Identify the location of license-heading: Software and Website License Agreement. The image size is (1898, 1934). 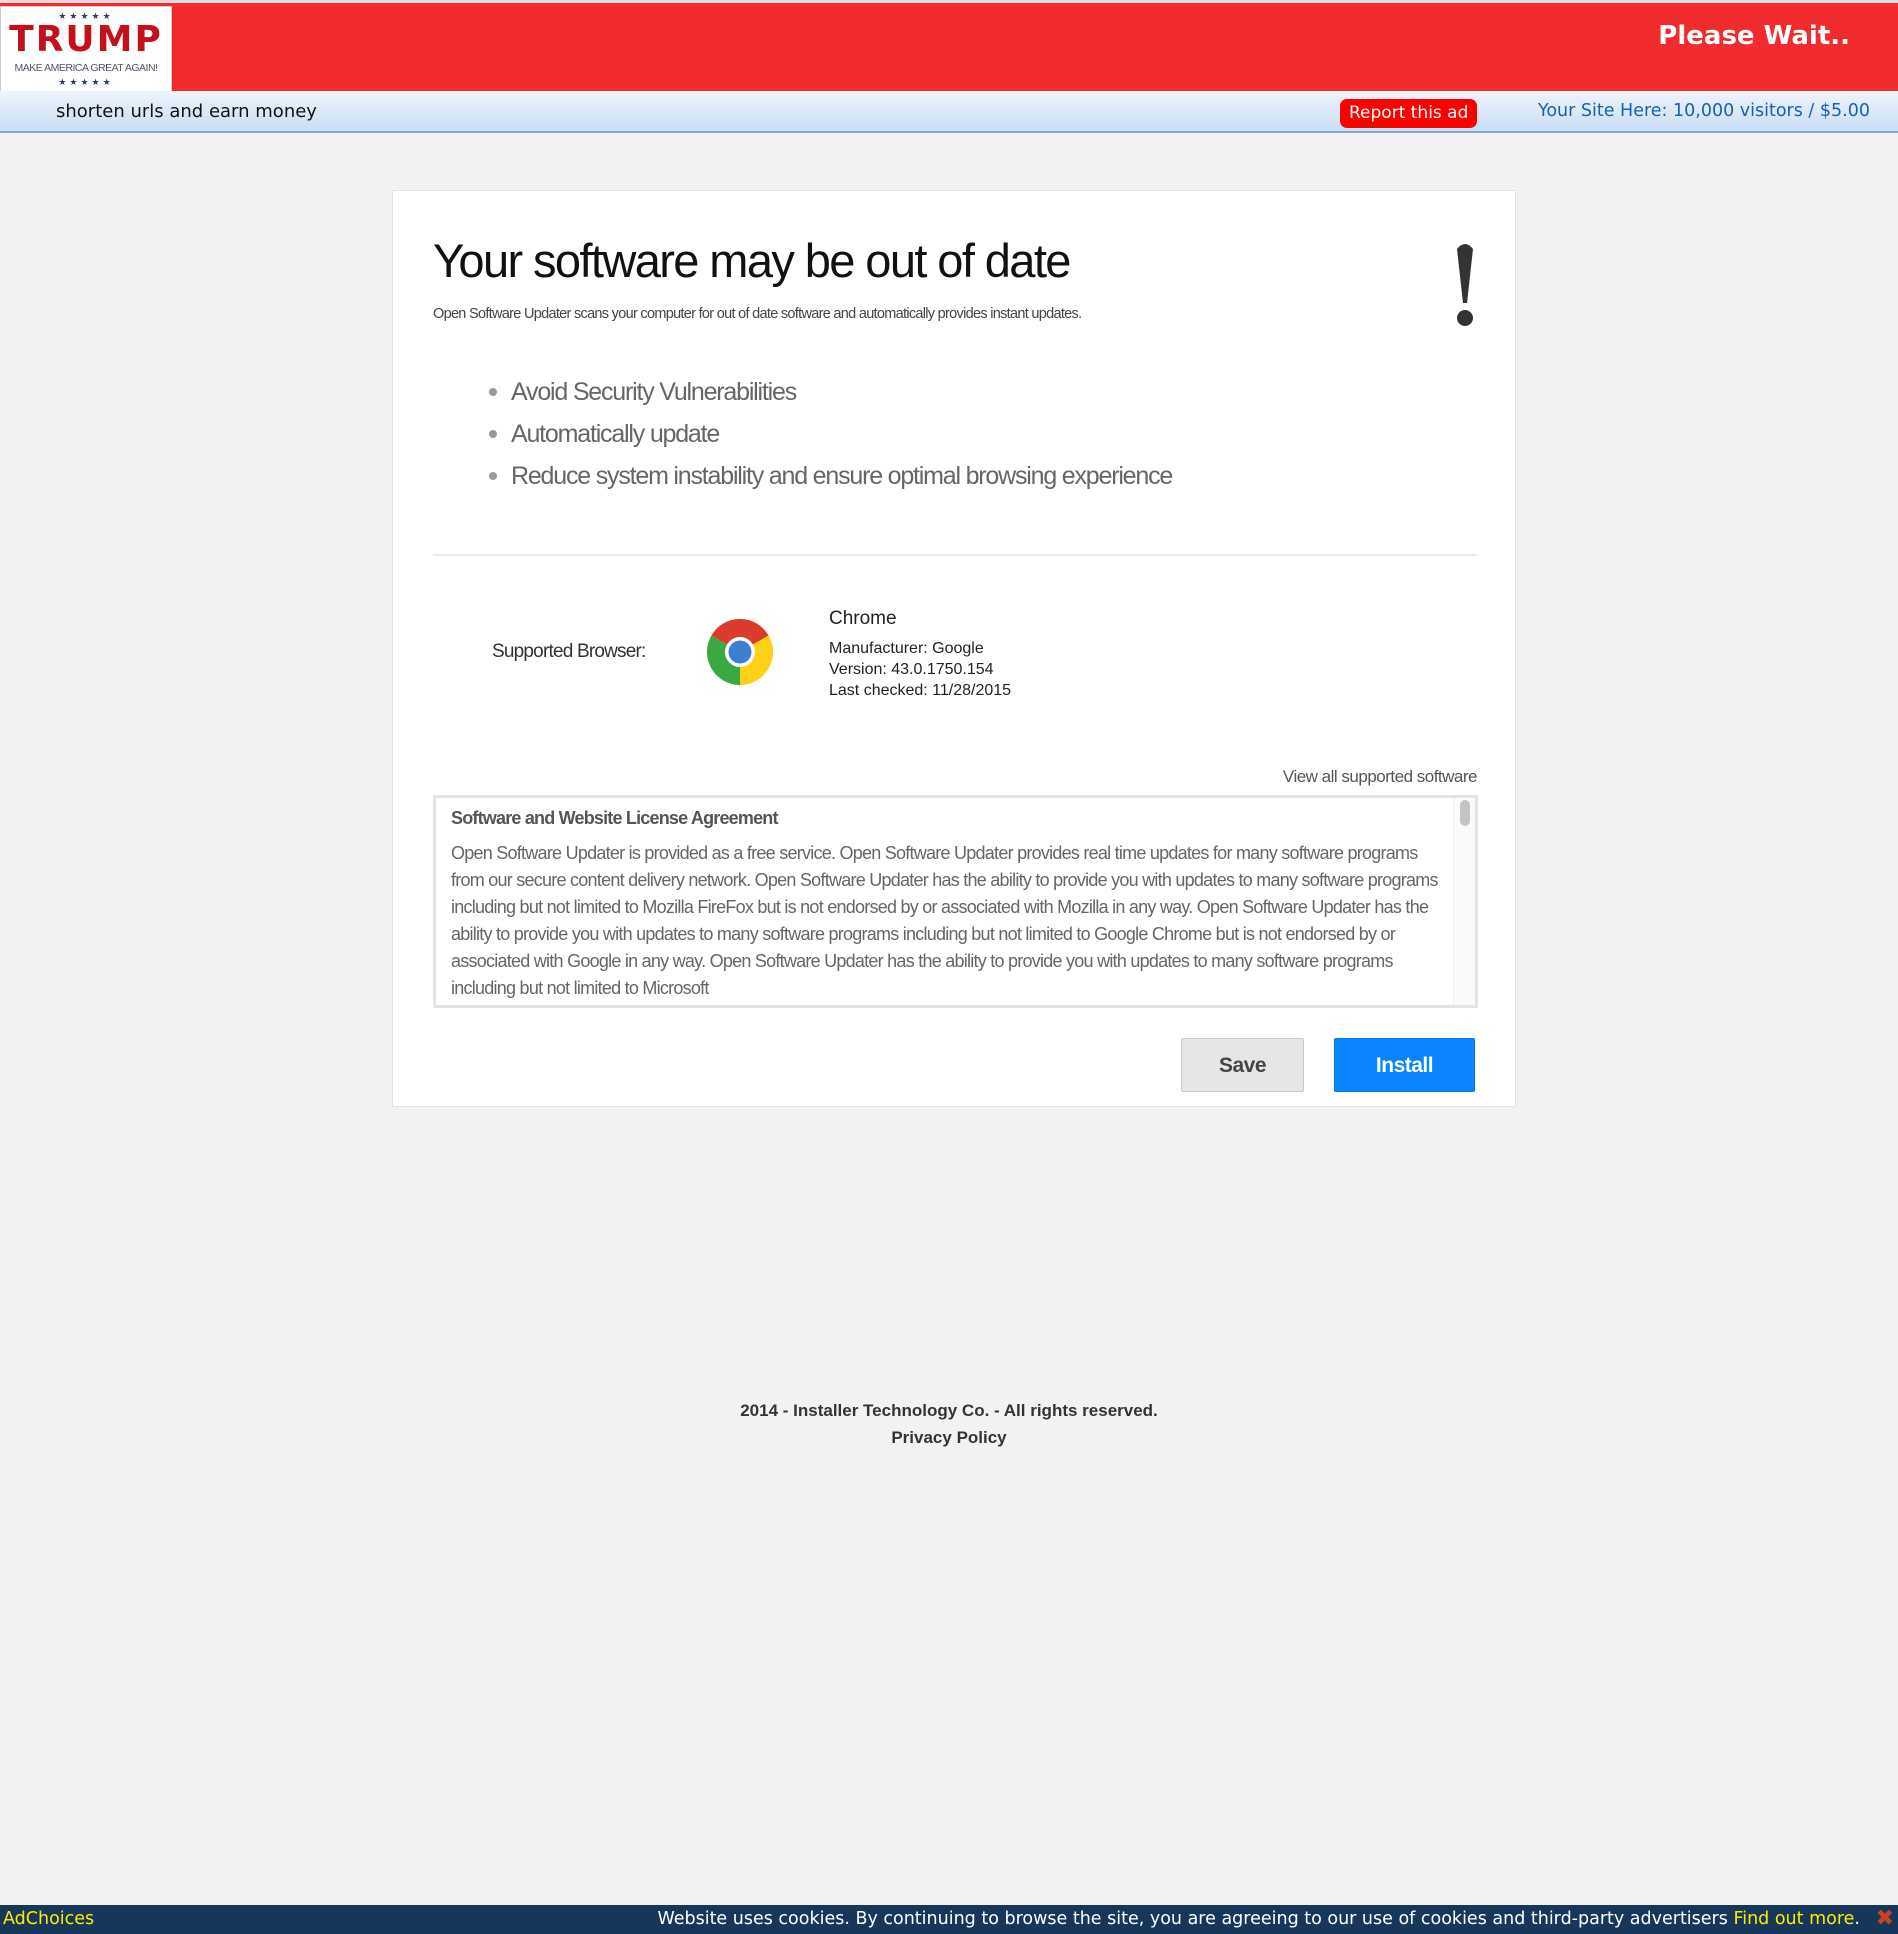
(615, 818).